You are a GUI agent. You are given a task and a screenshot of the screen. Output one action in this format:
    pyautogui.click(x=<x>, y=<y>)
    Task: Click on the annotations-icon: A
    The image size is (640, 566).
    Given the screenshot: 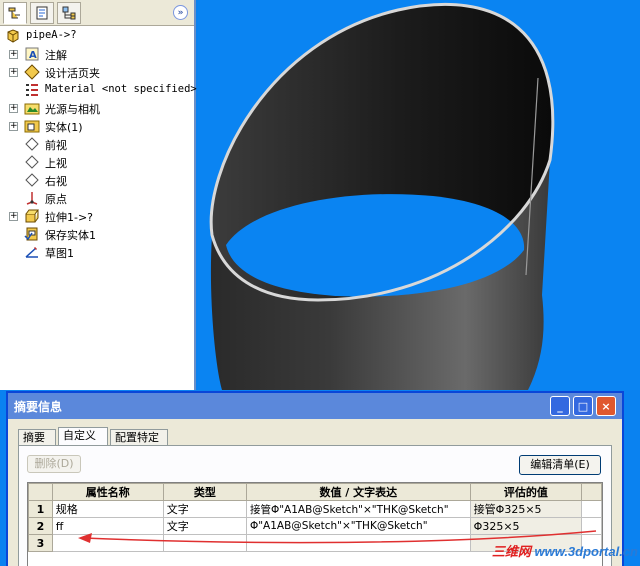 What is the action you would take?
    pyautogui.click(x=32, y=54)
    